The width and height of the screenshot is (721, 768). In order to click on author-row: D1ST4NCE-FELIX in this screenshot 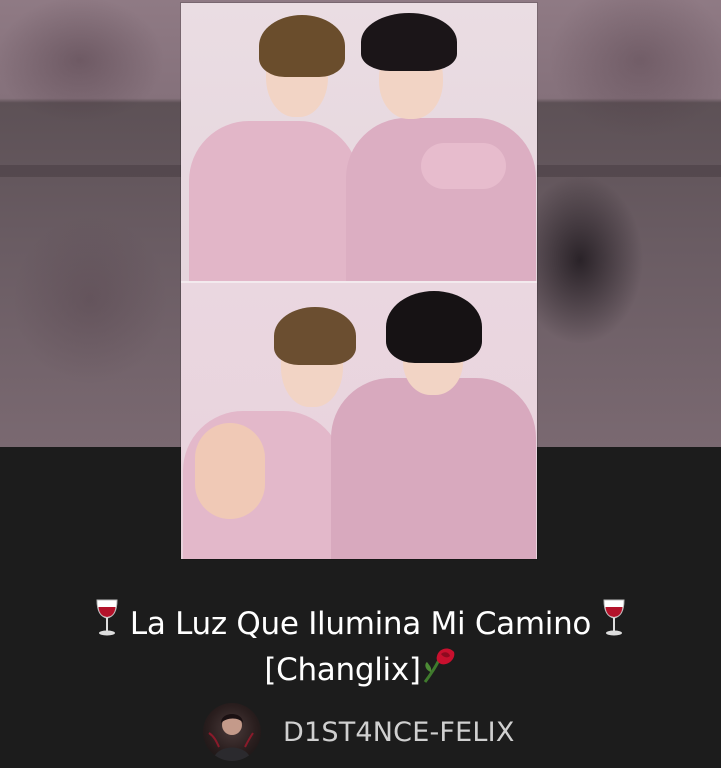, I will do `click(359, 732)`.